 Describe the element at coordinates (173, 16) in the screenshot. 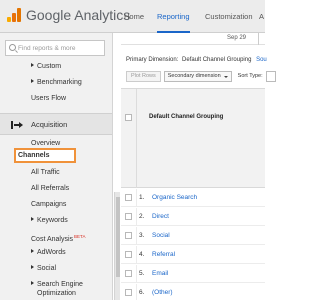

I see `tab-reporting: Reporting` at that location.